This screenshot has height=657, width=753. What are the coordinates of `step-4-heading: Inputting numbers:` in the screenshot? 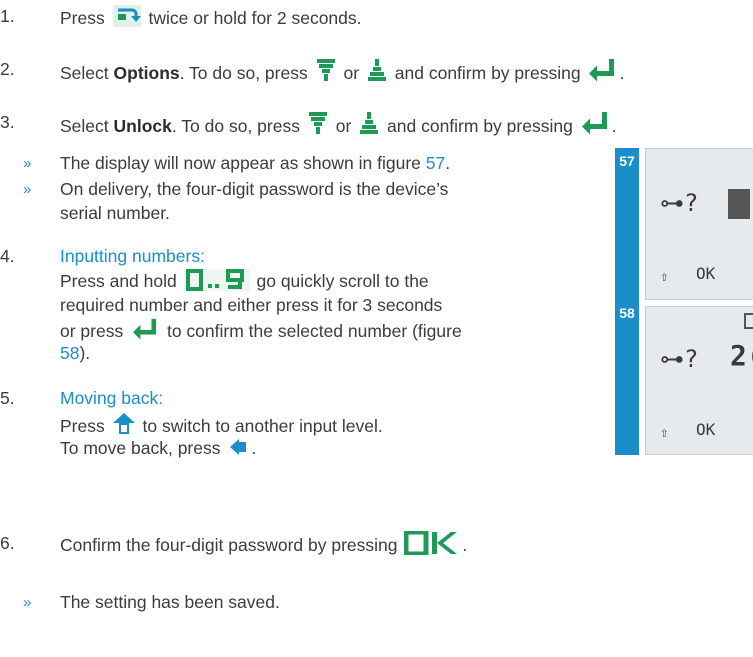 It's located at (132, 256).